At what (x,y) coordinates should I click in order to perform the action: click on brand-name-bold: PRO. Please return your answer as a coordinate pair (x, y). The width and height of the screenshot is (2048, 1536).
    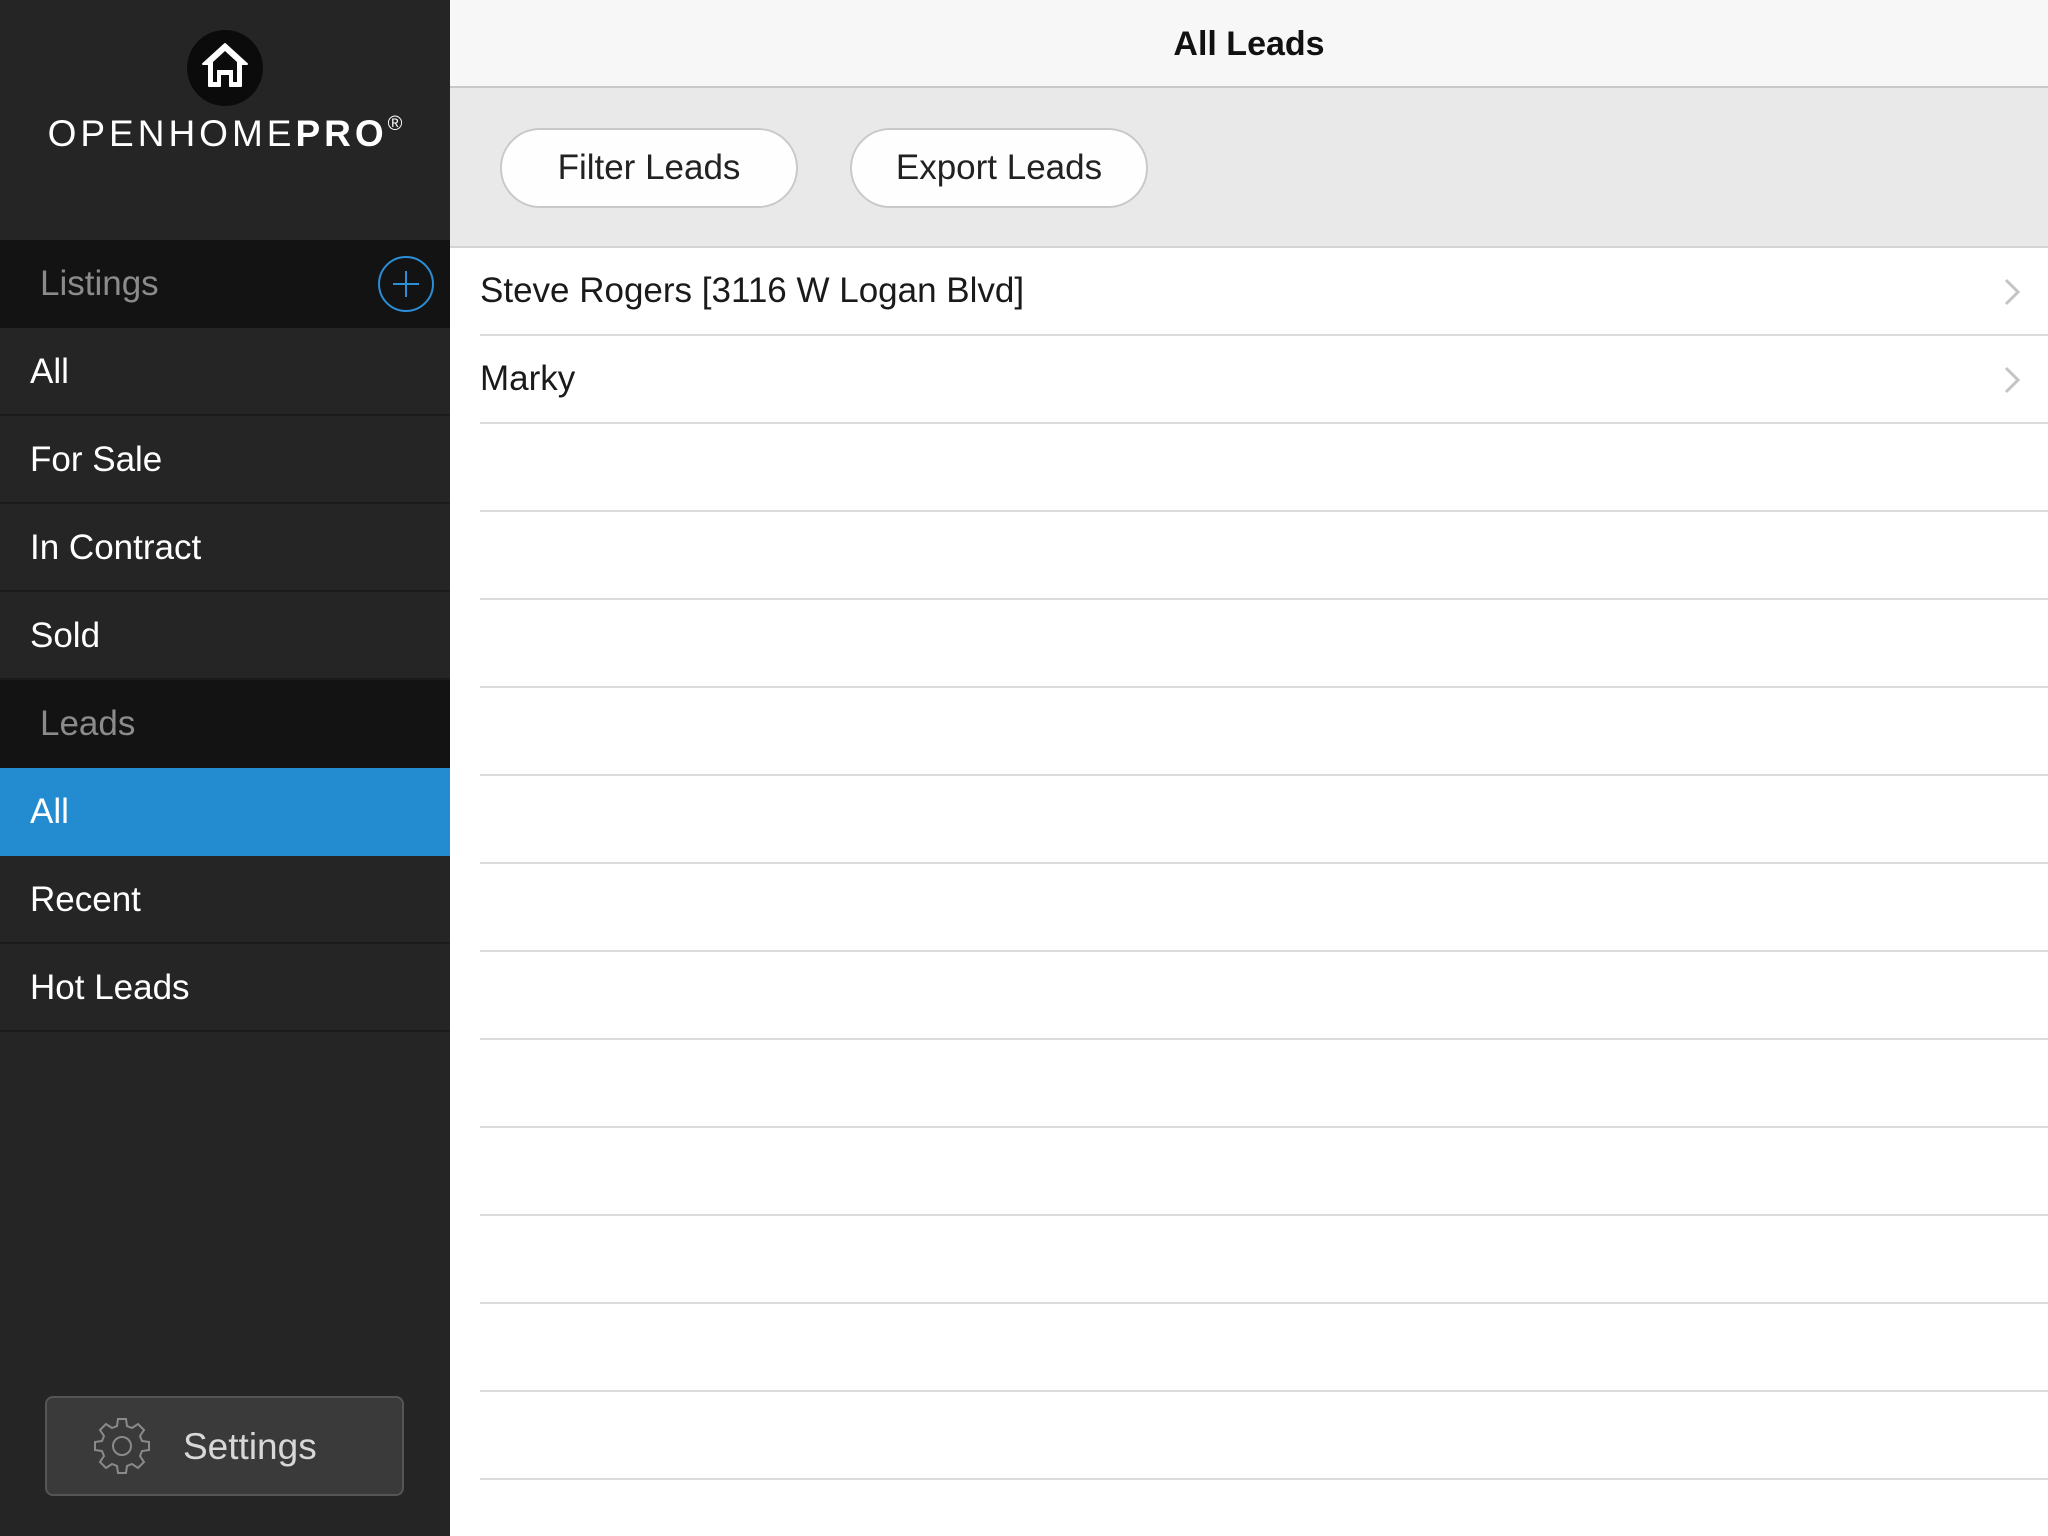
    Looking at the image, I should click on (341, 133).